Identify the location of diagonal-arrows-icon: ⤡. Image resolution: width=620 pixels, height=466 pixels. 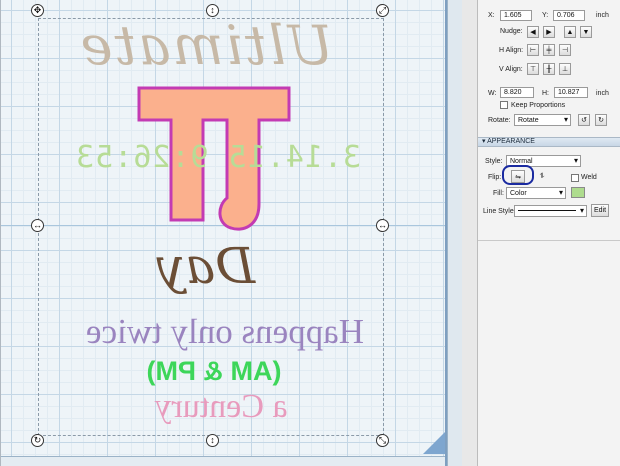
(382, 440).